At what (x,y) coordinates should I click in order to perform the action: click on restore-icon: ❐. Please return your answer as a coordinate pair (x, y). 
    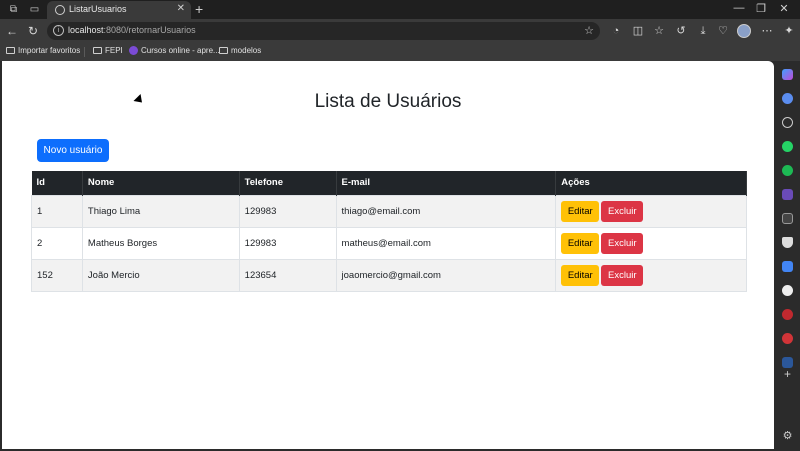
    Looking at the image, I should click on (761, 8).